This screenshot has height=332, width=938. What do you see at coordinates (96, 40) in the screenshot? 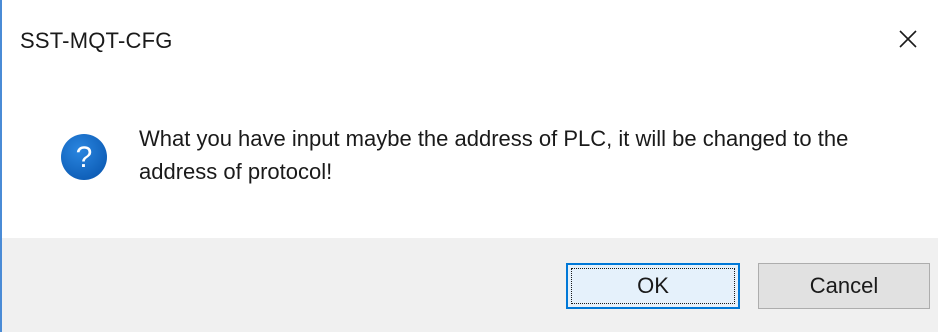
I see `dialog-title: SST-MQT-CFG` at bounding box center [96, 40].